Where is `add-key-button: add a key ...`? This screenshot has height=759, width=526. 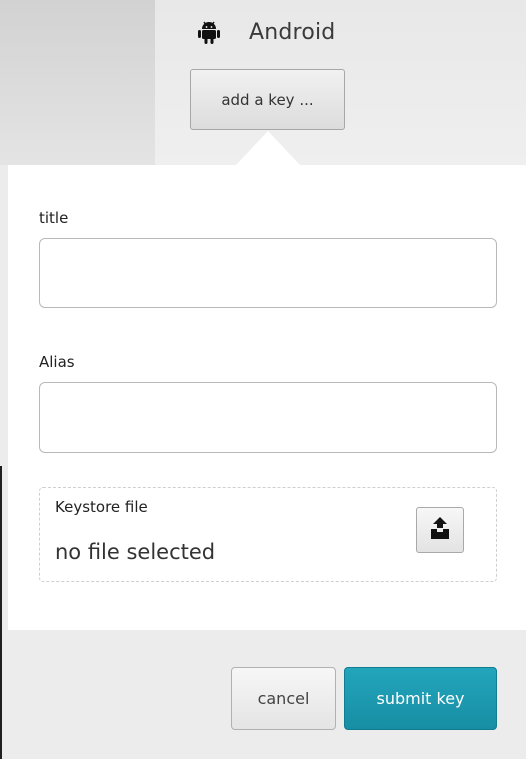
add-key-button: add a key ... is located at coordinates (267, 99).